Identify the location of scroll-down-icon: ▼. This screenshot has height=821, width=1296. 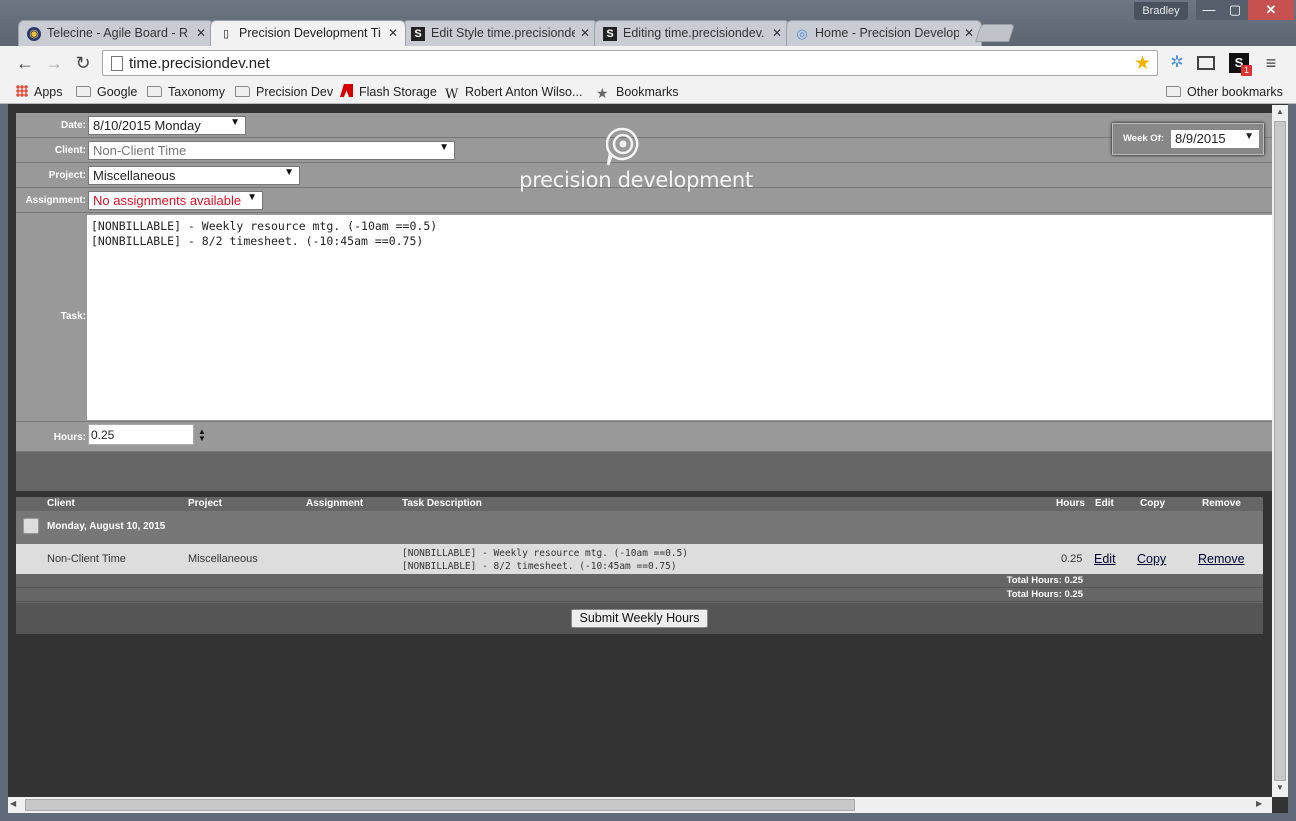
(1280, 787).